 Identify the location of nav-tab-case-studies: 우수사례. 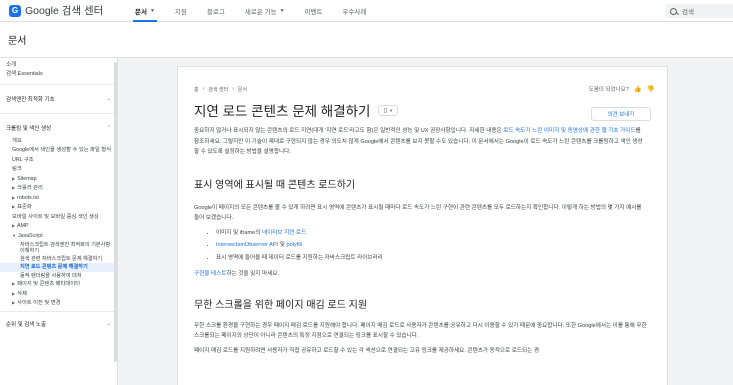
(354, 11).